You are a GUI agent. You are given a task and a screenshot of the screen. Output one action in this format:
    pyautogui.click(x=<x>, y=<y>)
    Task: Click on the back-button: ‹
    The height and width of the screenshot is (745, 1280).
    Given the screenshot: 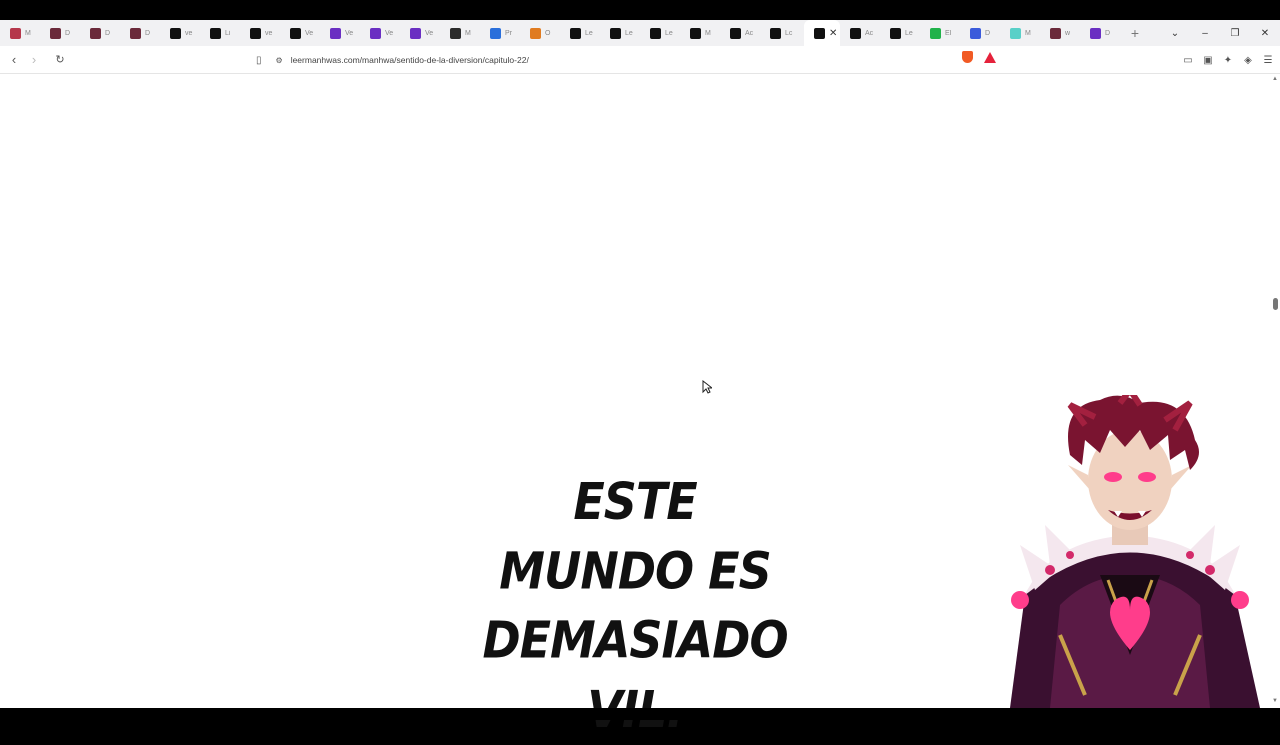 What is the action you would take?
    pyautogui.click(x=14, y=59)
    